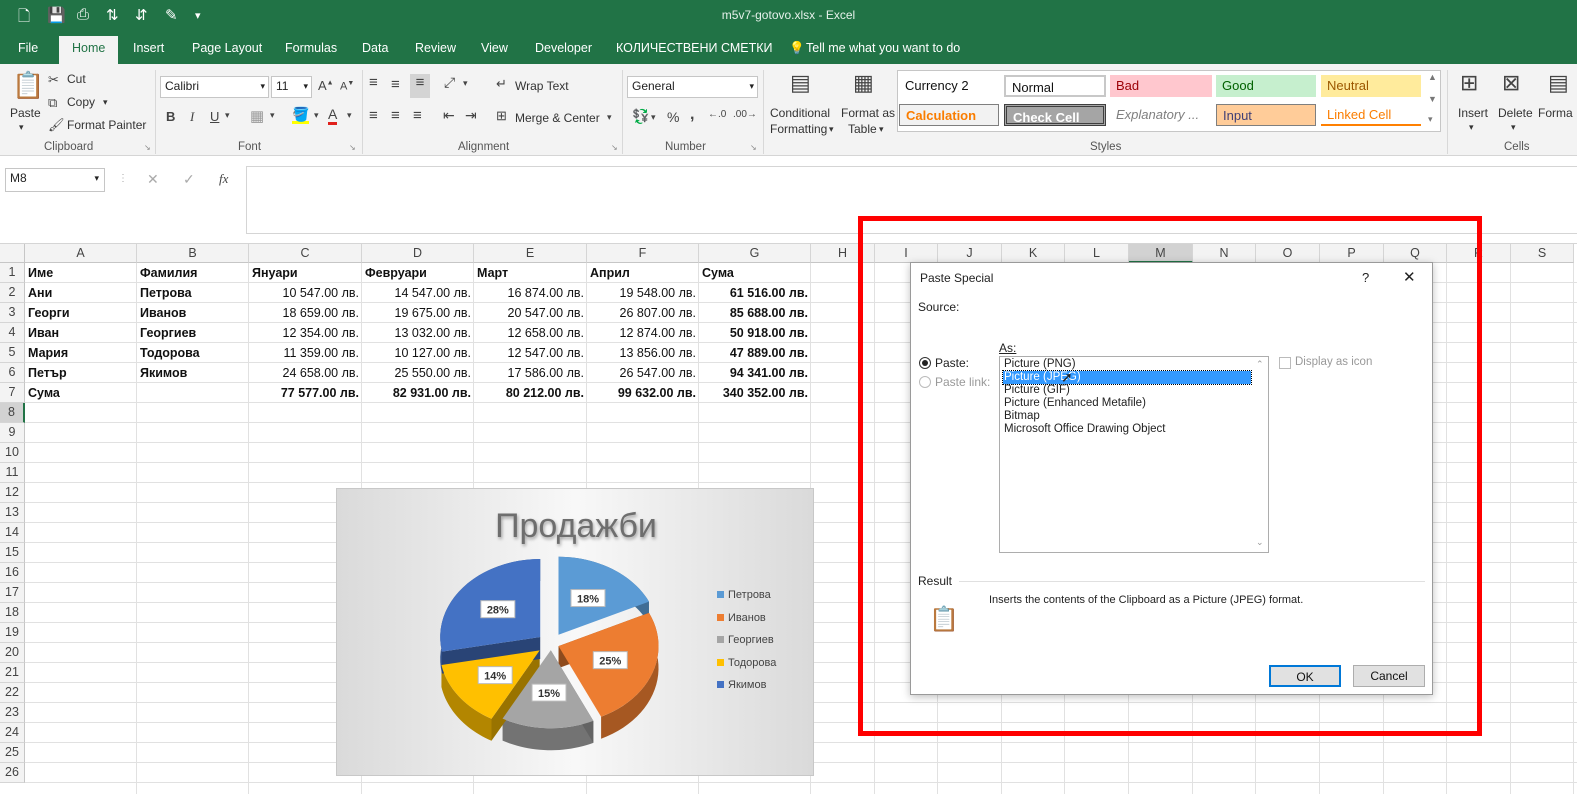 This screenshot has height=794, width=1577. Describe the element at coordinates (542, 86) in the screenshot. I see `wrap-text-button: Wrap Text` at that location.